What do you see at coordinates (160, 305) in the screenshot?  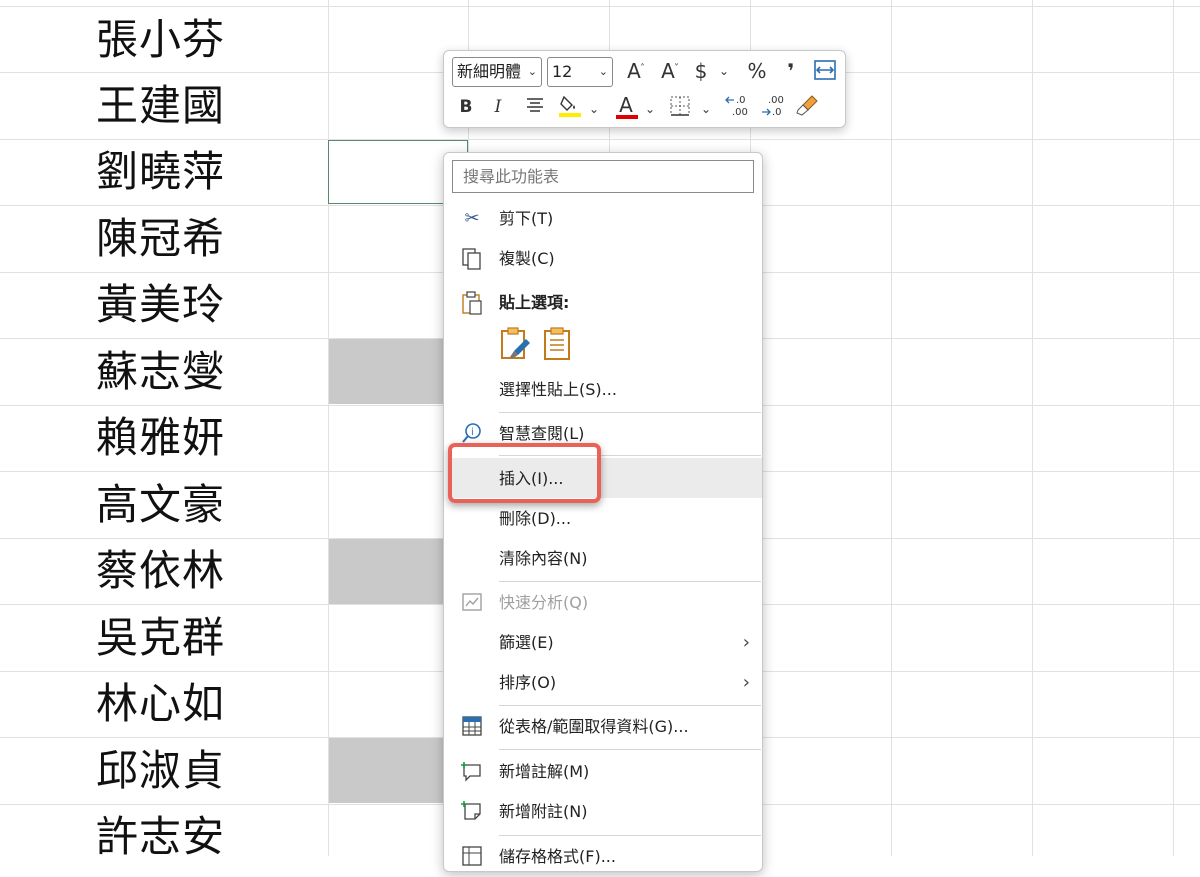 I see `name-cell: 黃美玲` at bounding box center [160, 305].